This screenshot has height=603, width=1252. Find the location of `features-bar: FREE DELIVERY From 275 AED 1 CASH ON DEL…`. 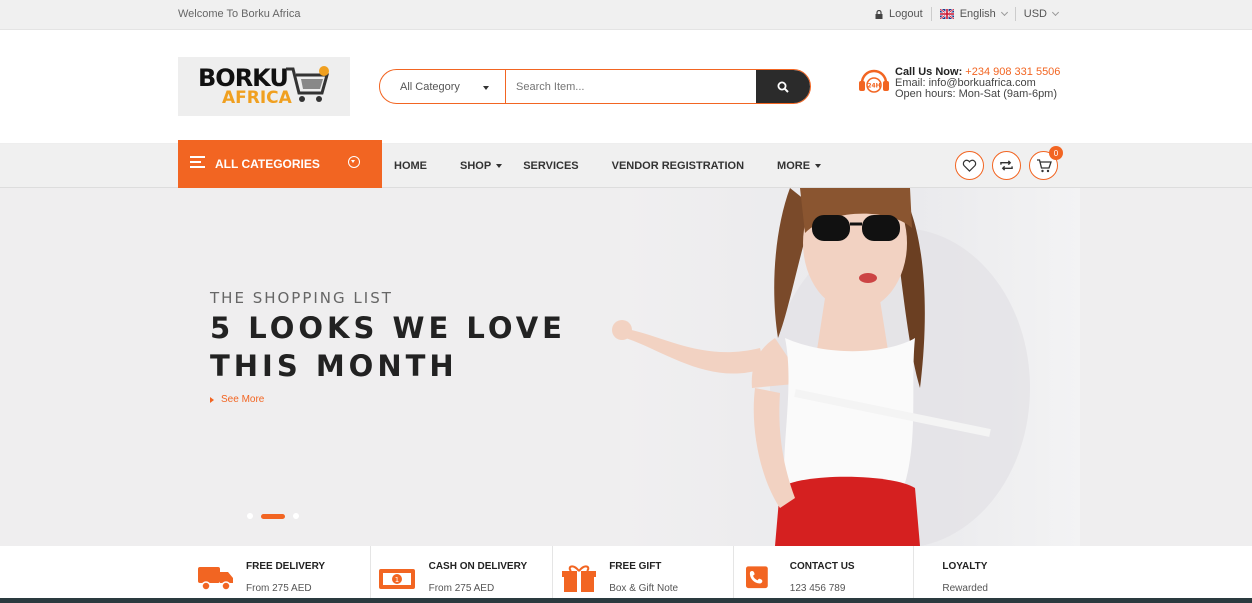

features-bar: FREE DELIVERY From 275 AED 1 CASH ON DEL… is located at coordinates (622, 574).